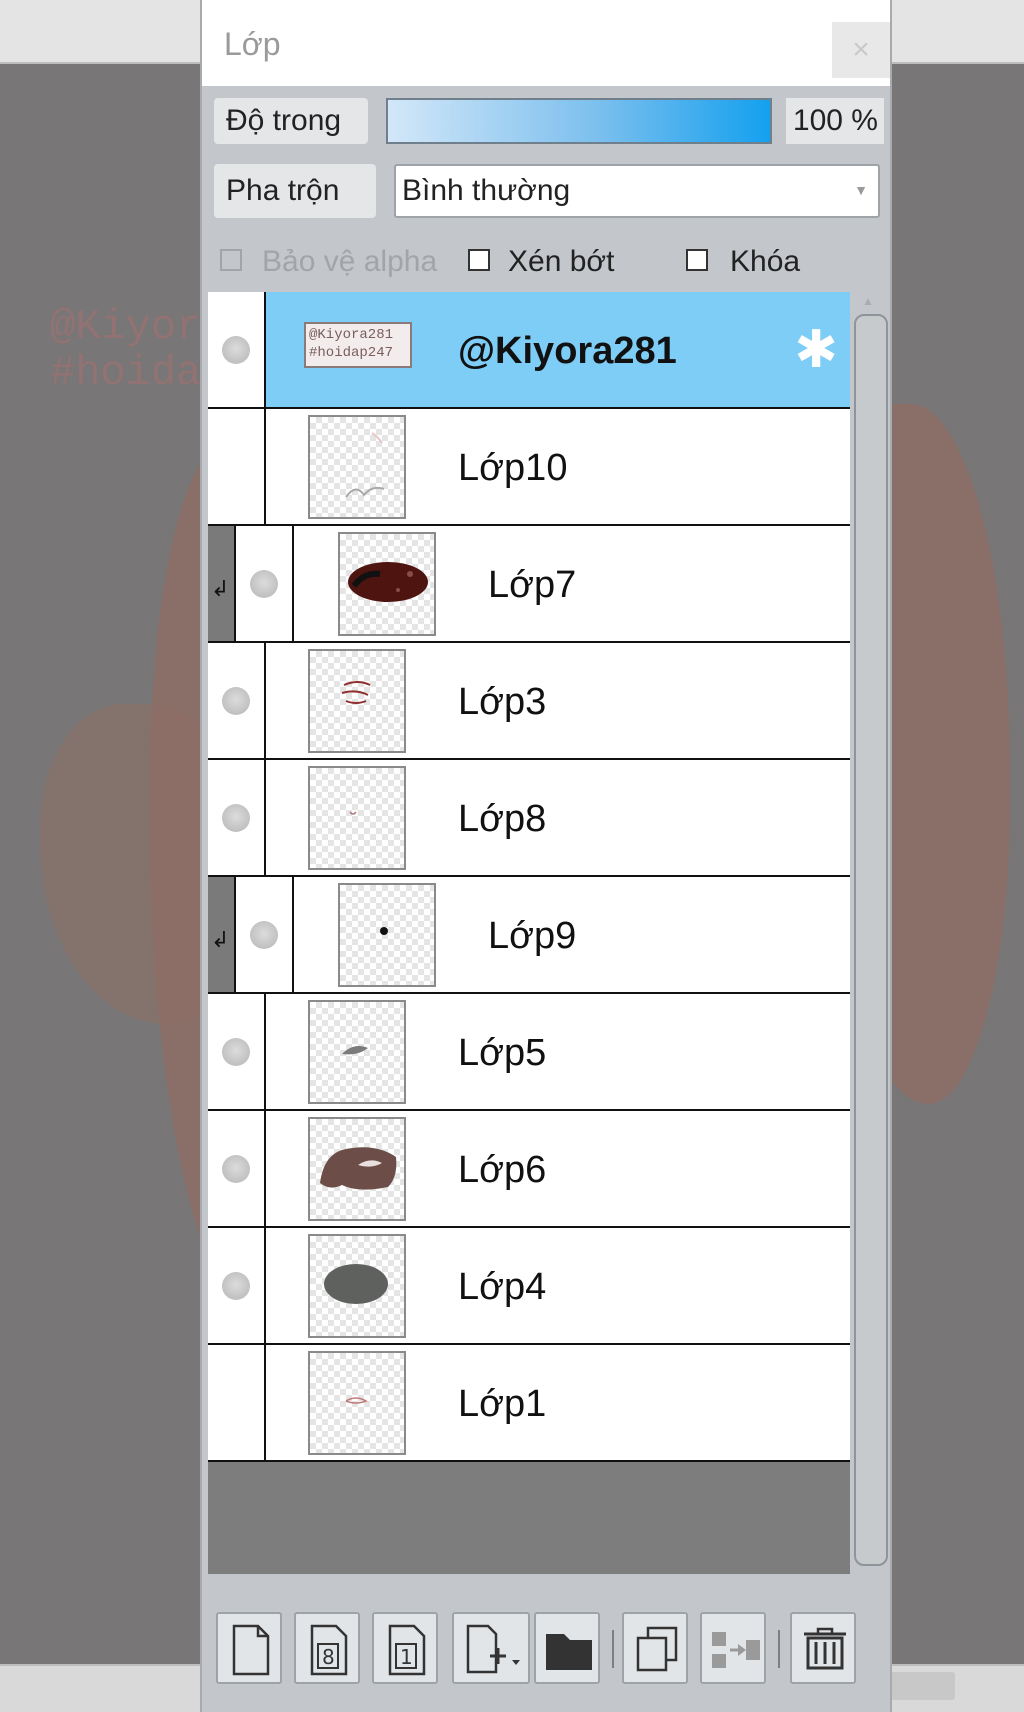 The height and width of the screenshot is (1712, 1024). What do you see at coordinates (567, 351) in the screenshot?
I see `layer-name: @Kiyora281` at bounding box center [567, 351].